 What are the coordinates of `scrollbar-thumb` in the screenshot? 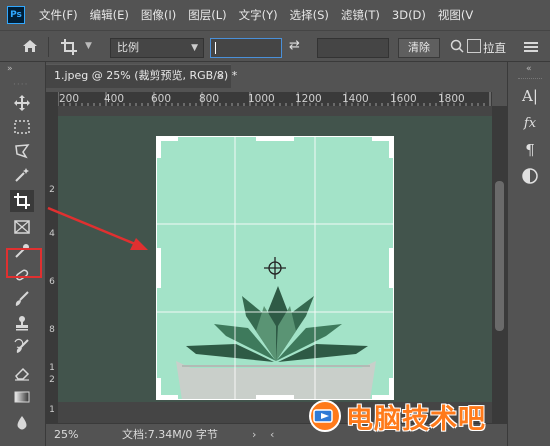 It's located at (499, 256).